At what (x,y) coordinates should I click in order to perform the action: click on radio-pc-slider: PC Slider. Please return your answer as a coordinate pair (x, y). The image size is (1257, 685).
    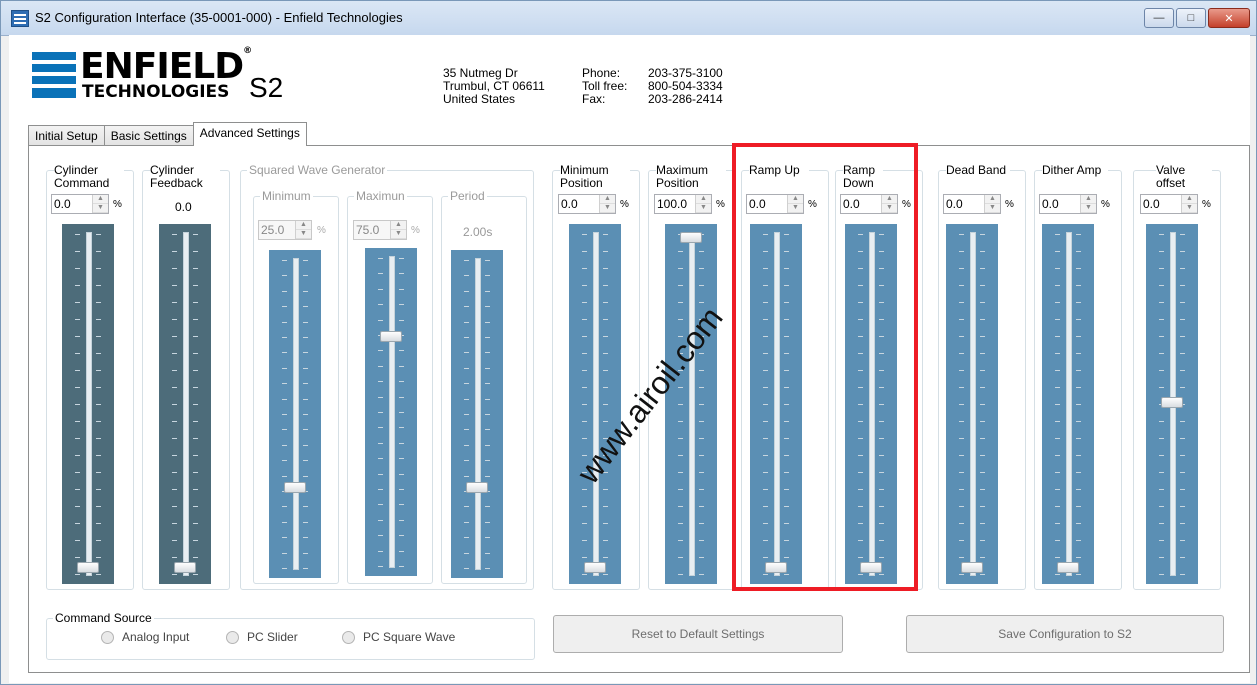
    Looking at the image, I should click on (262, 637).